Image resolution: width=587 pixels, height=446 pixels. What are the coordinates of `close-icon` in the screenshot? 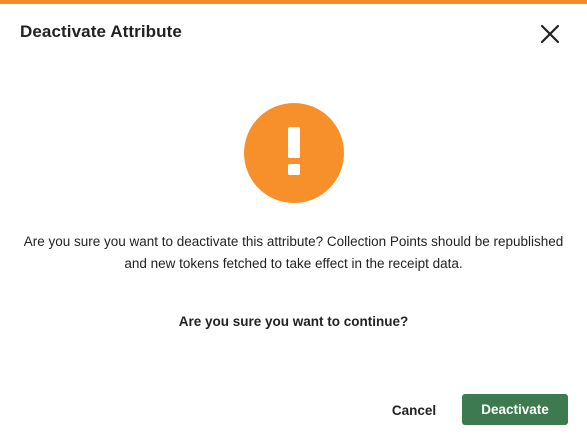 It's located at (550, 36).